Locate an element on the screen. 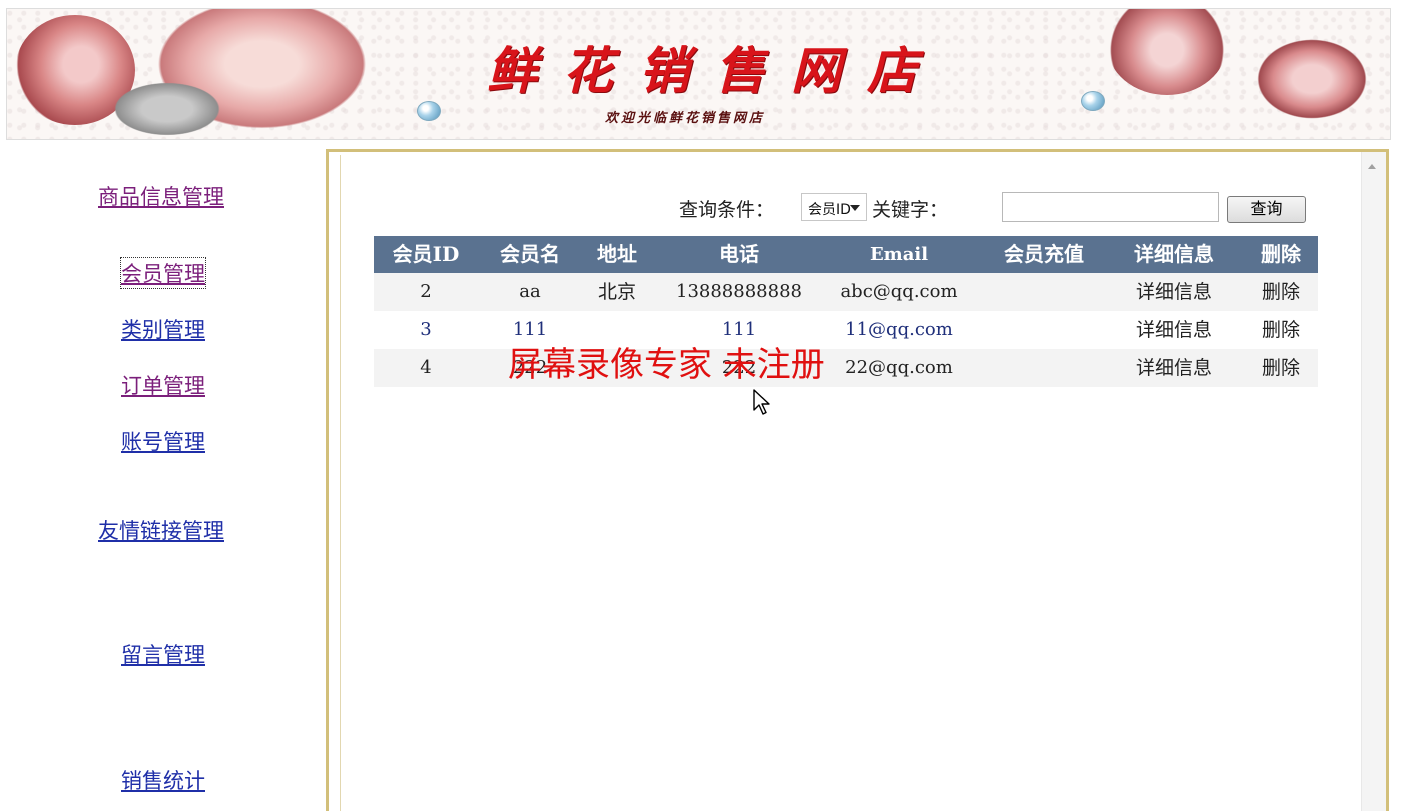  cell-address: 北京 is located at coordinates (616, 292).